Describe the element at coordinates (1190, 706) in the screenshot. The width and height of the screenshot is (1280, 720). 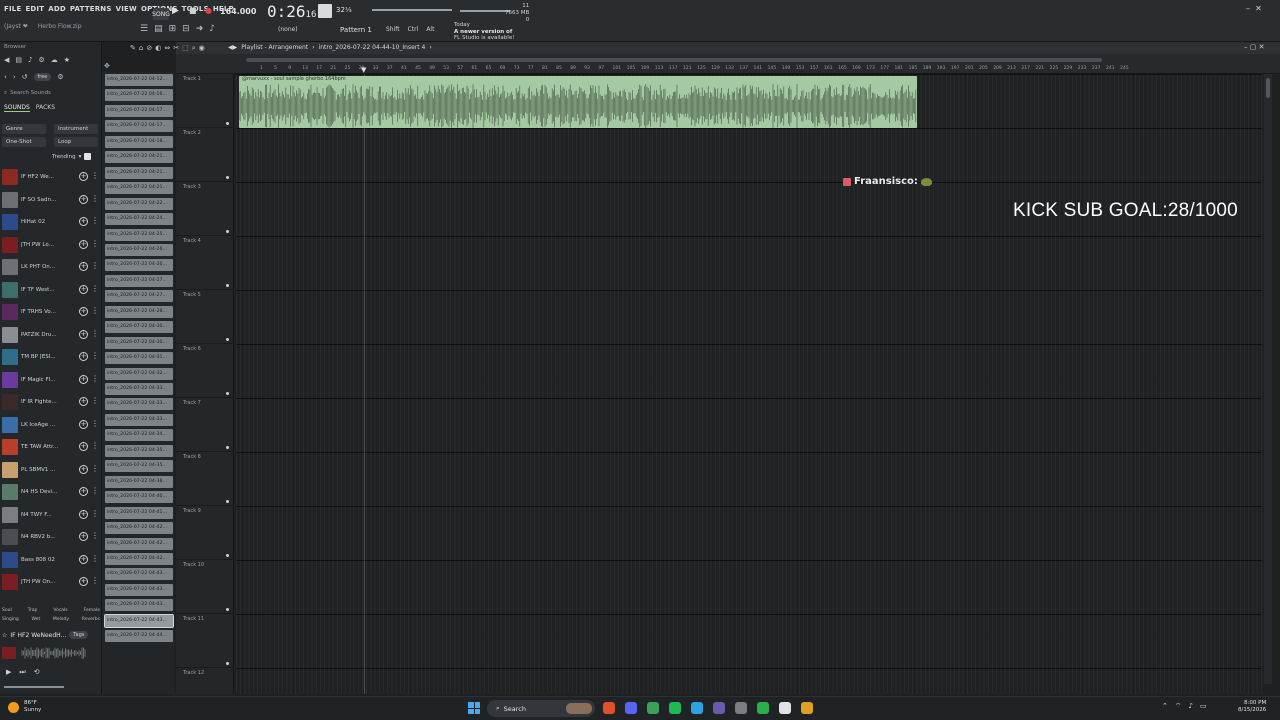
I see `volume-icon: ♪` at that location.